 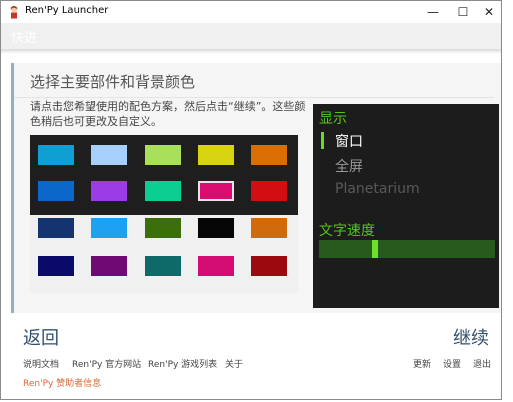 What do you see at coordinates (269, 155) in the screenshot?
I see `color-swatch-dark-row0-col4` at bounding box center [269, 155].